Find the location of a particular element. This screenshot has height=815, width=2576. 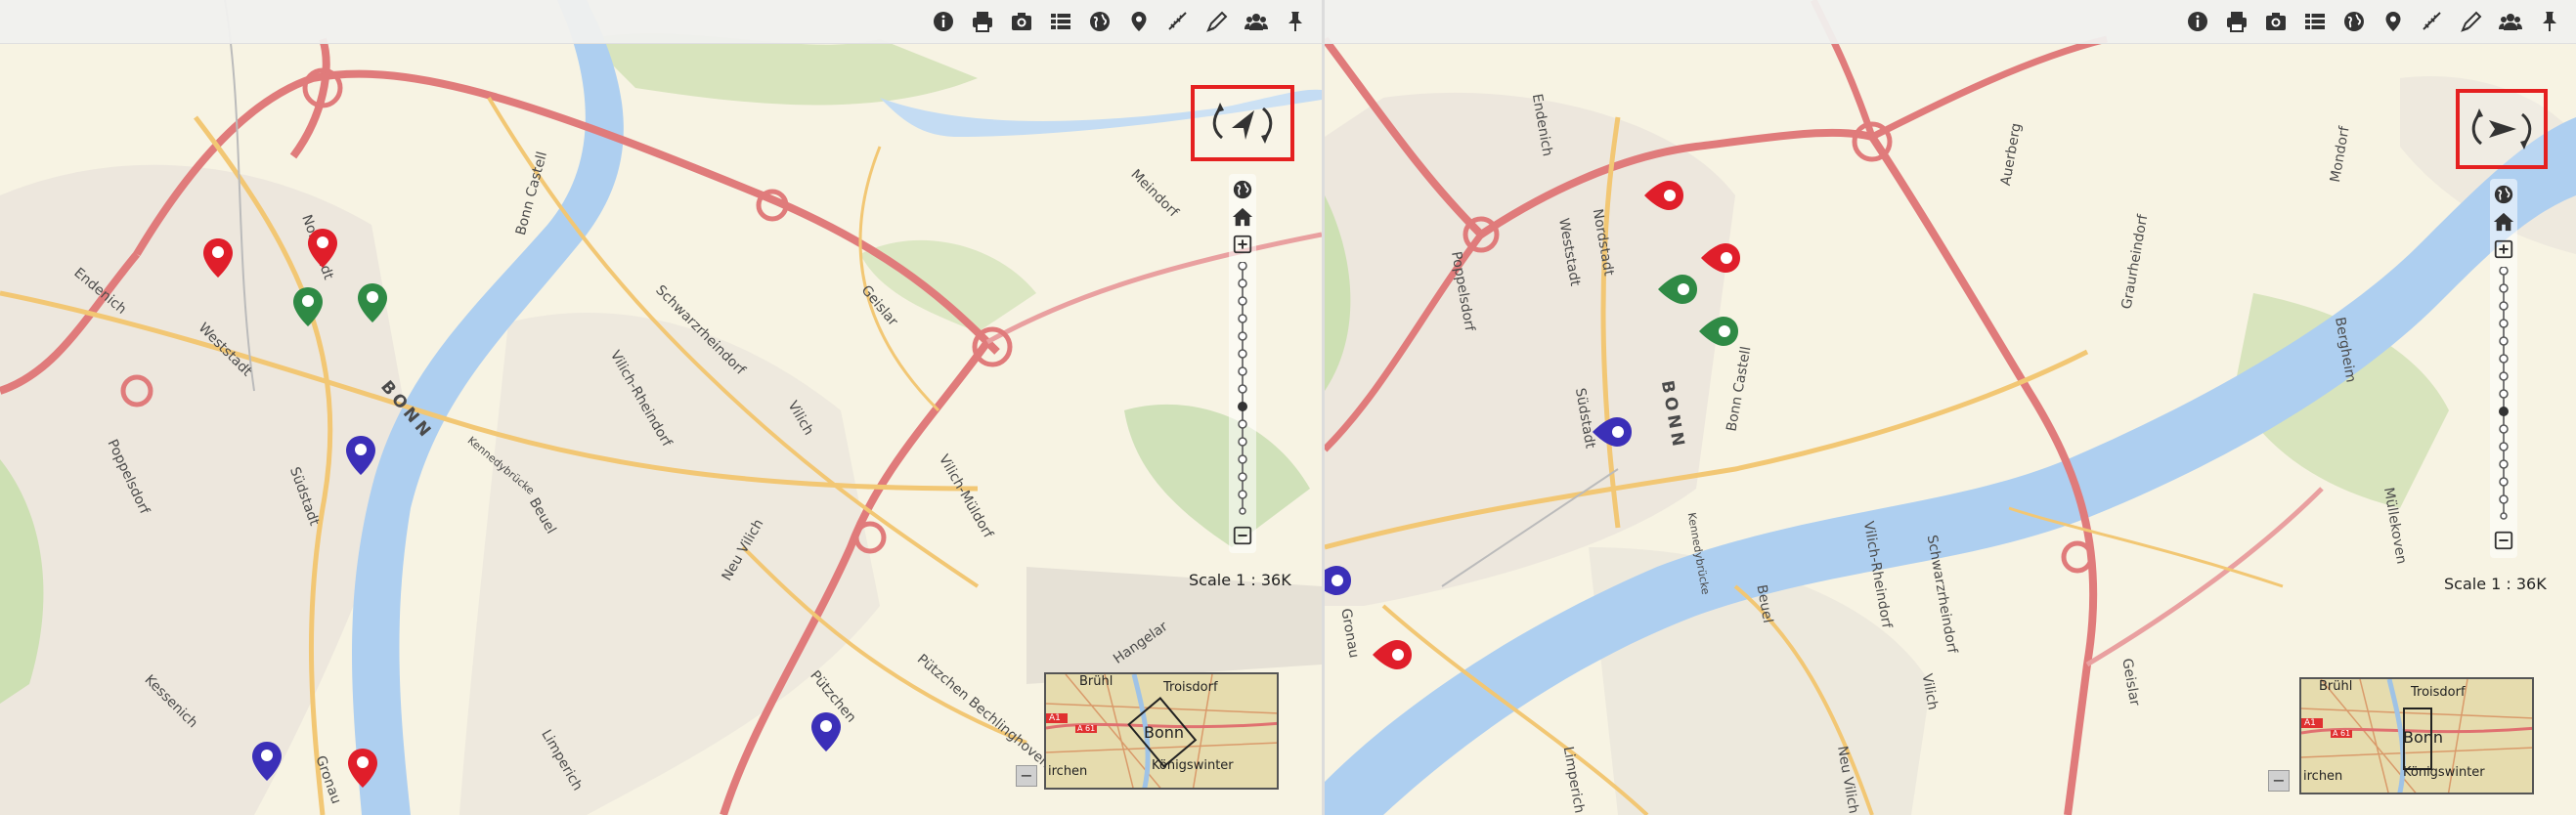

zoom-bar-left is located at coordinates (1242, 364).